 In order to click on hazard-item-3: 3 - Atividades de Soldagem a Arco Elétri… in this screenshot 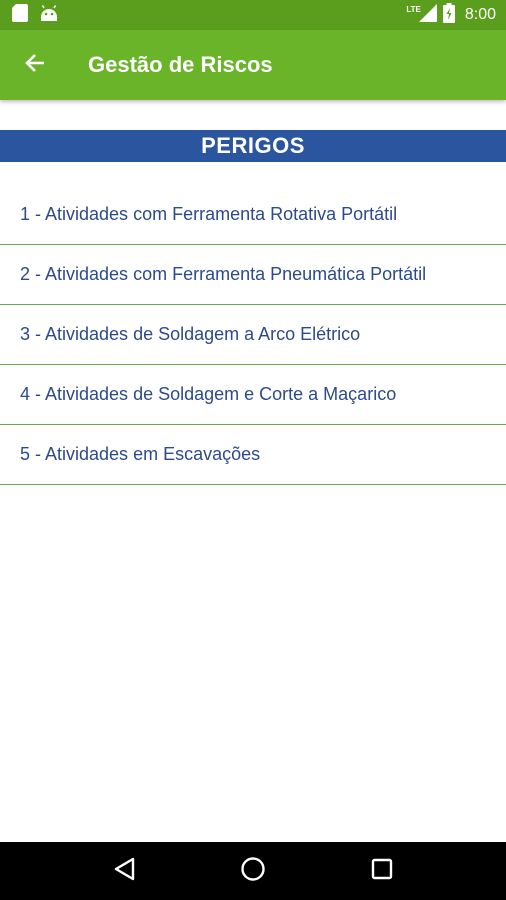, I will do `click(253, 335)`.